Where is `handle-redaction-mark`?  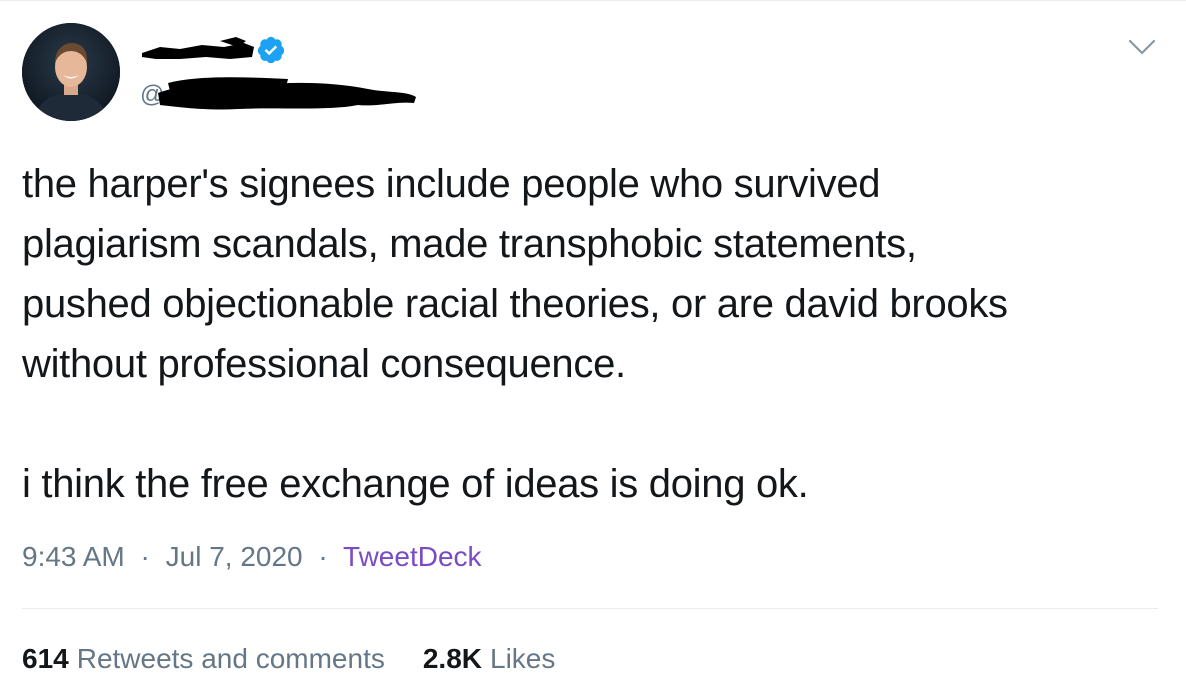 handle-redaction-mark is located at coordinates (287, 93).